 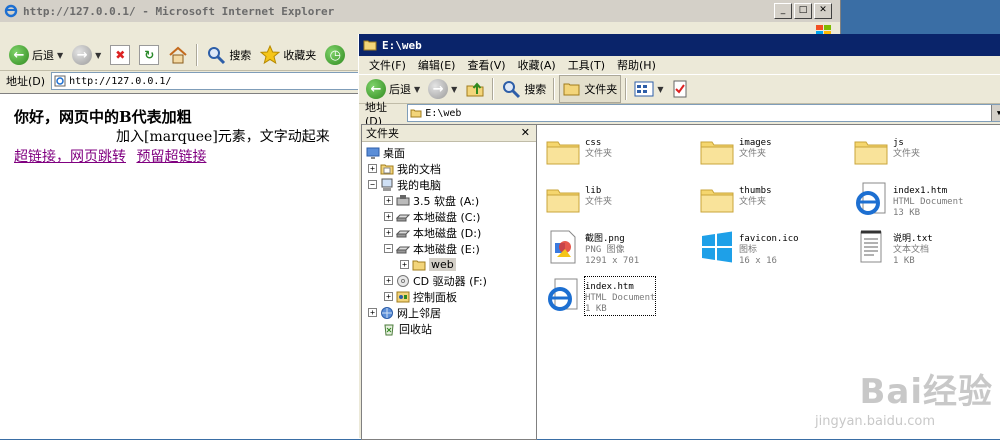 I want to click on menu-help: 帮助(H), so click(x=636, y=65).